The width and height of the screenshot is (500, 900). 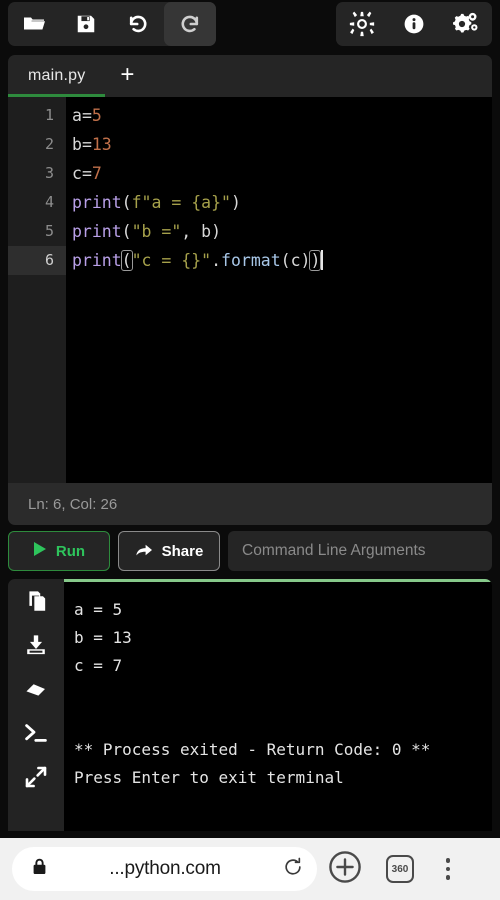 What do you see at coordinates (98, 609) in the screenshot?
I see `output-line: a = 5` at bounding box center [98, 609].